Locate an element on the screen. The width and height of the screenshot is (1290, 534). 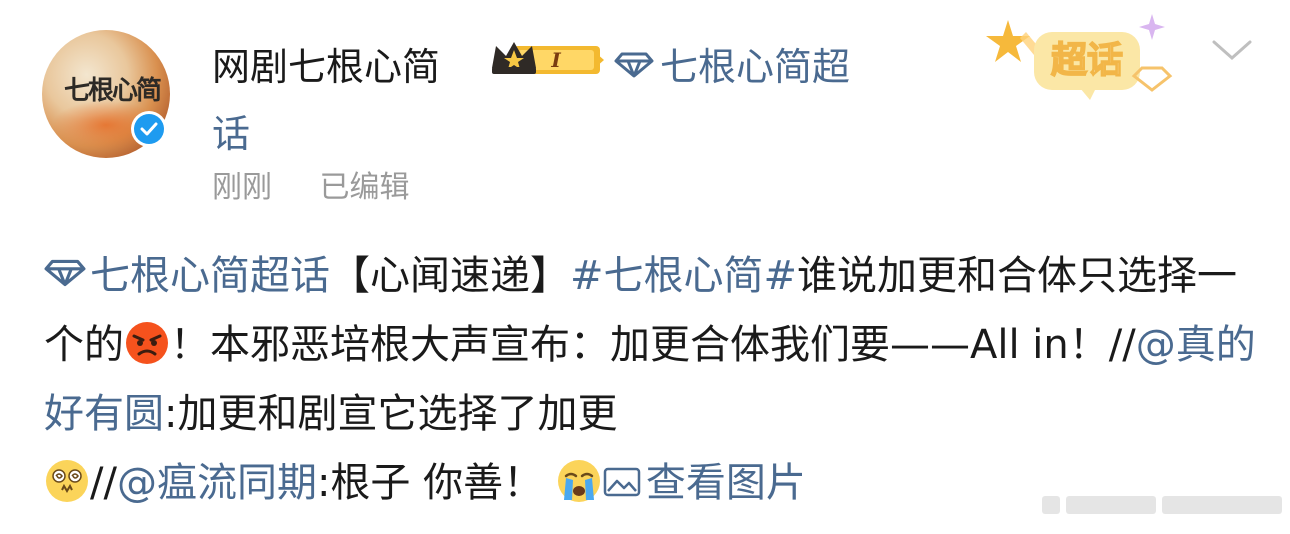
super-topic-link: 七根心简超 is located at coordinates (732, 63).